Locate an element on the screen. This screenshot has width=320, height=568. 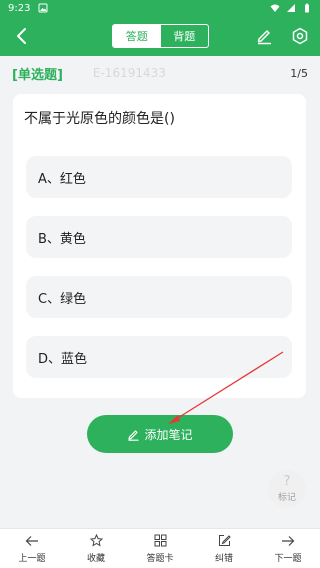
app-bar: 答题 背题 is located at coordinates (160, 36).